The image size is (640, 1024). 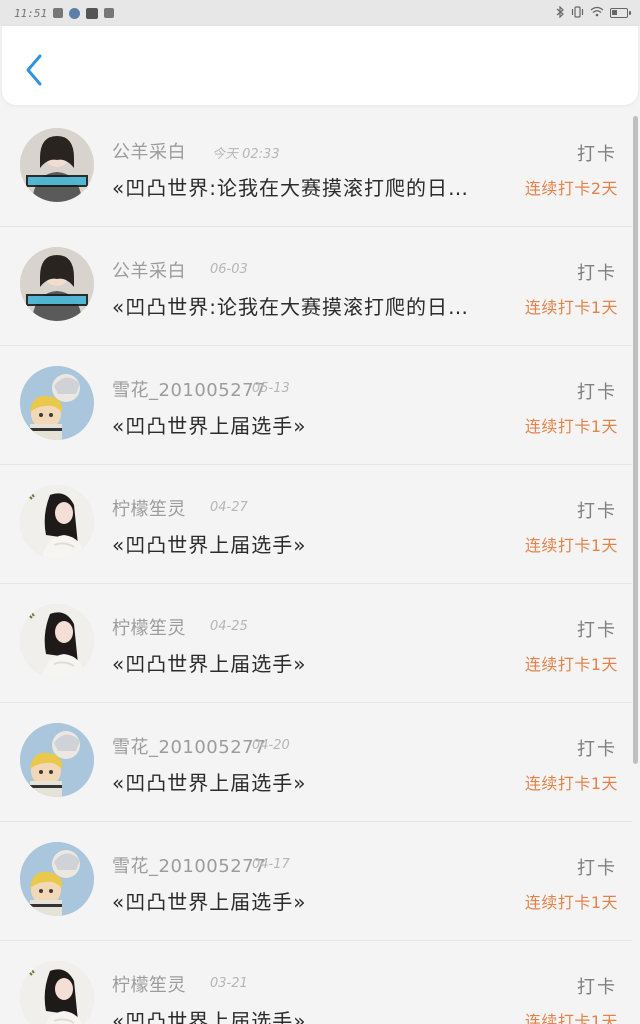 I want to click on battery-icon, so click(x=620, y=13).